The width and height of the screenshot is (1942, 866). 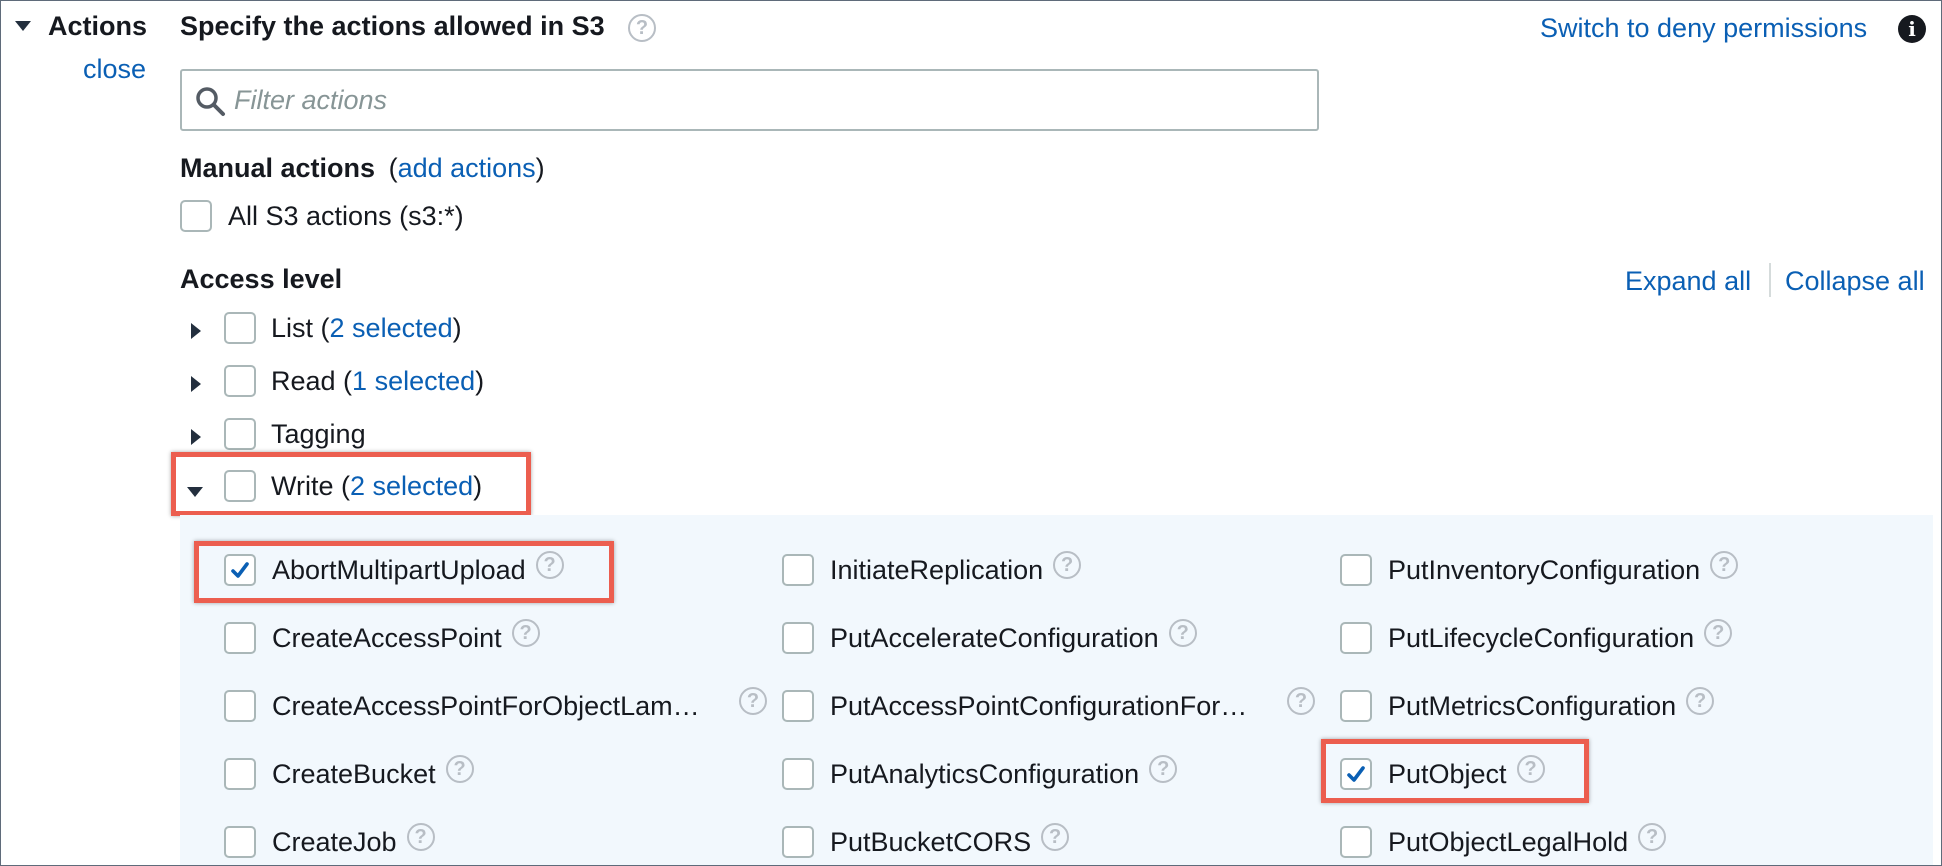 I want to click on collapse-caret-icon, so click(x=23, y=26).